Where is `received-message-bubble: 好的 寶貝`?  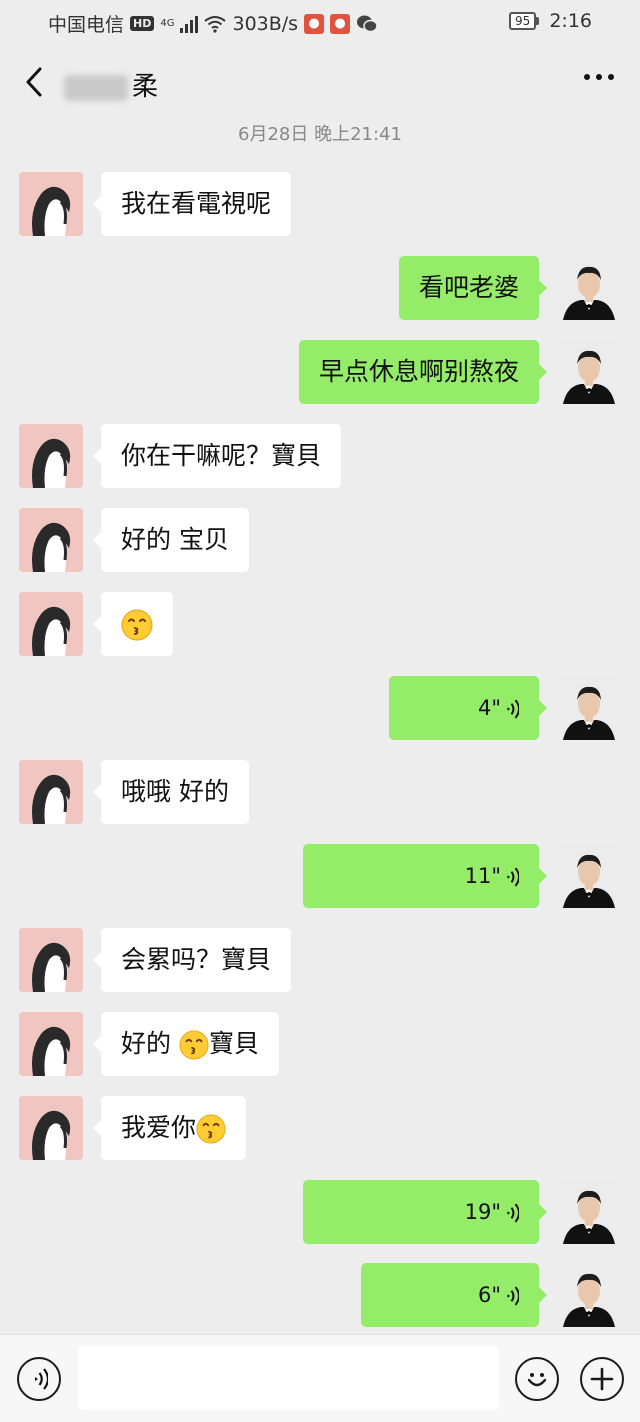 received-message-bubble: 好的 寶貝 is located at coordinates (186, 1044).